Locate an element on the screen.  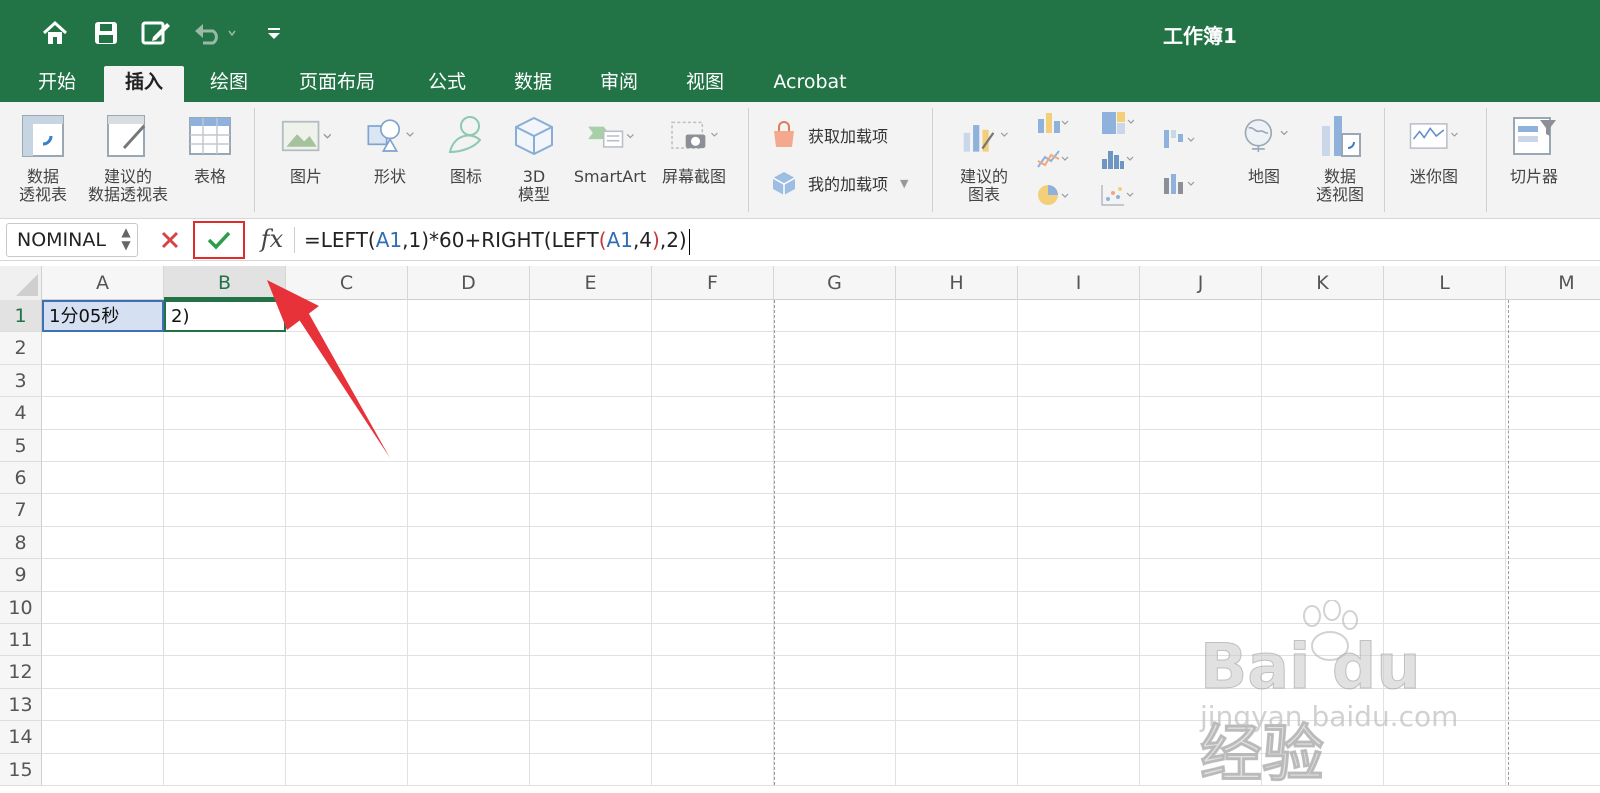
cell-g15 is located at coordinates (835, 769).